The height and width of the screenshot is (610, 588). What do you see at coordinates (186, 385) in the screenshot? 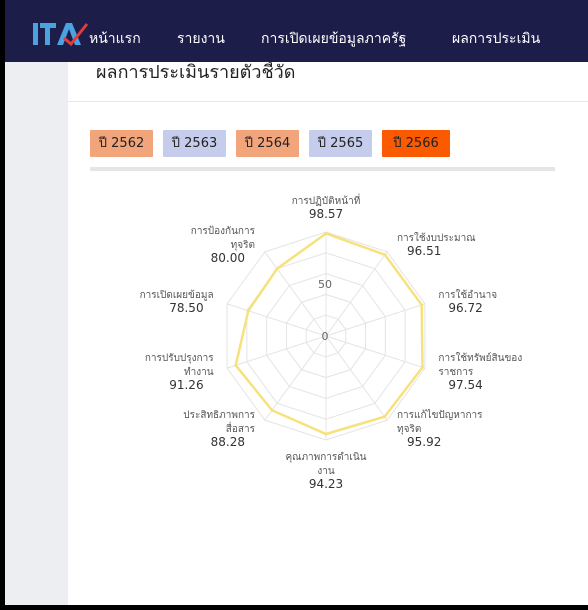
I see `radar-value-label: 91.26` at bounding box center [186, 385].